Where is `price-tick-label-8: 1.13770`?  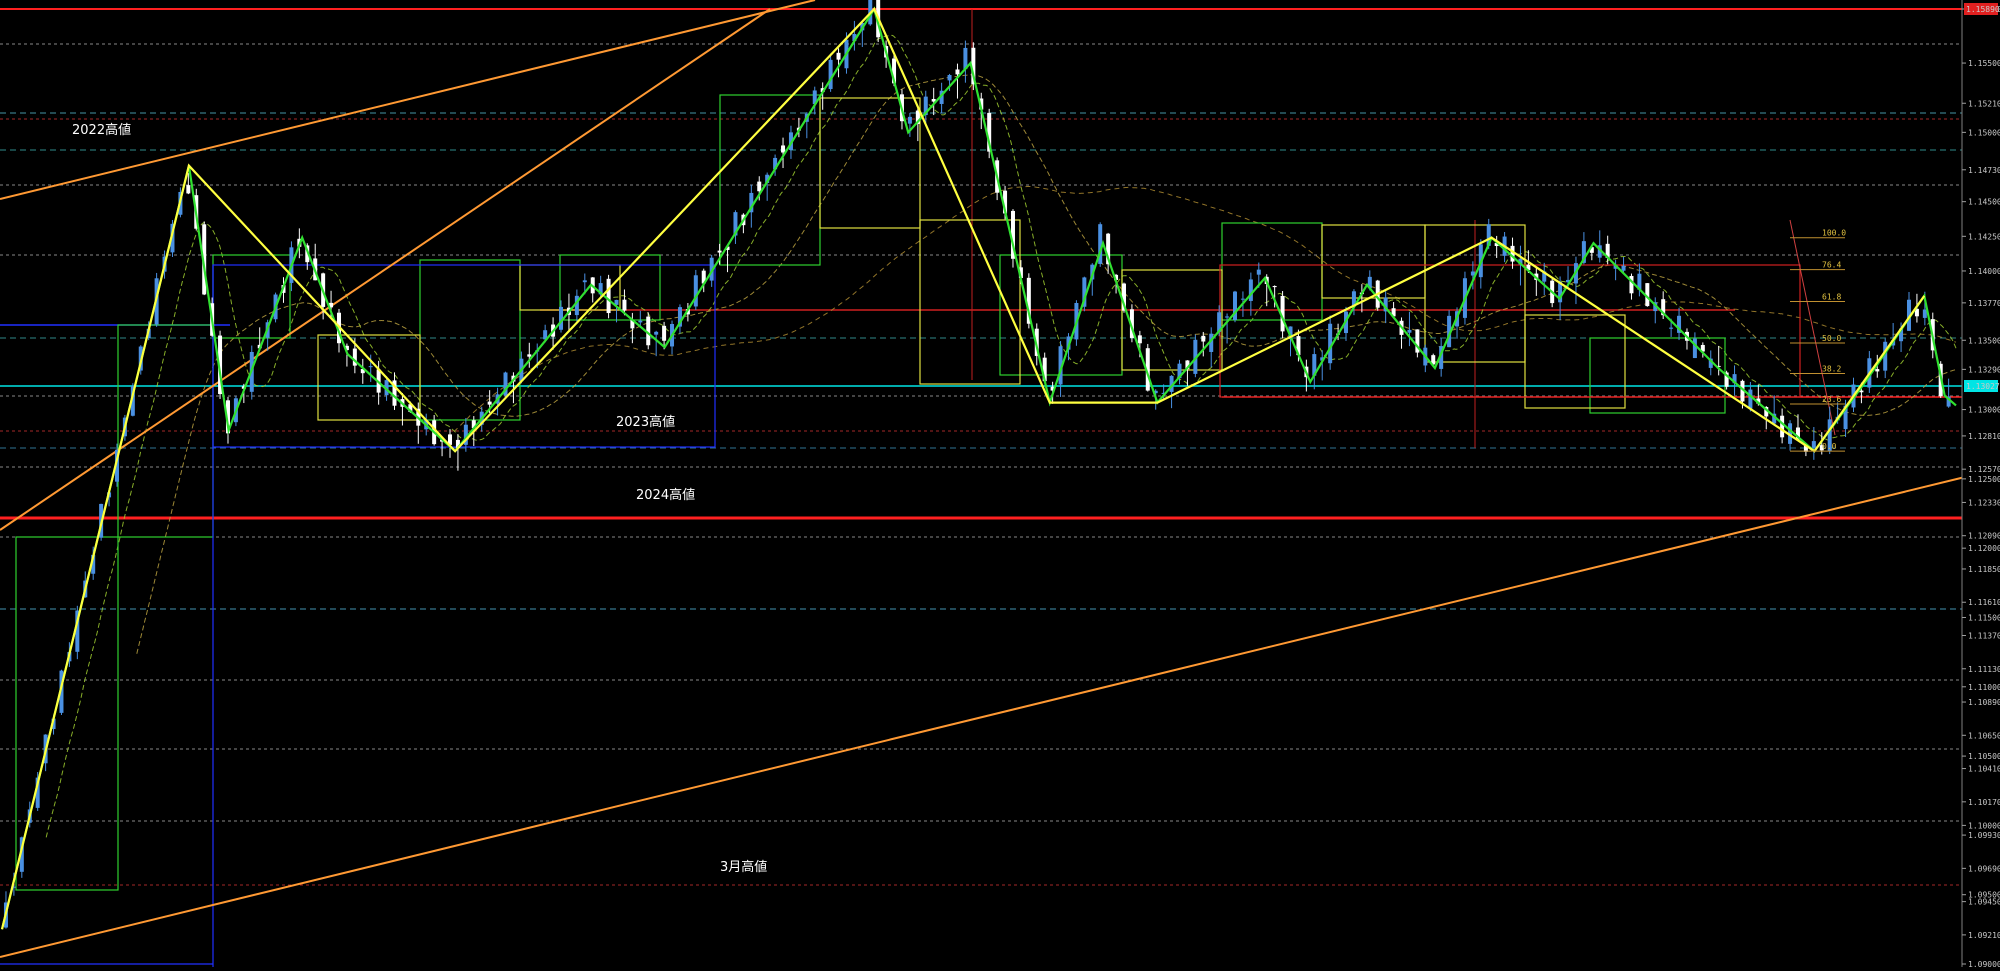
price-tick-label-8: 1.13770 is located at coordinates (1984, 303).